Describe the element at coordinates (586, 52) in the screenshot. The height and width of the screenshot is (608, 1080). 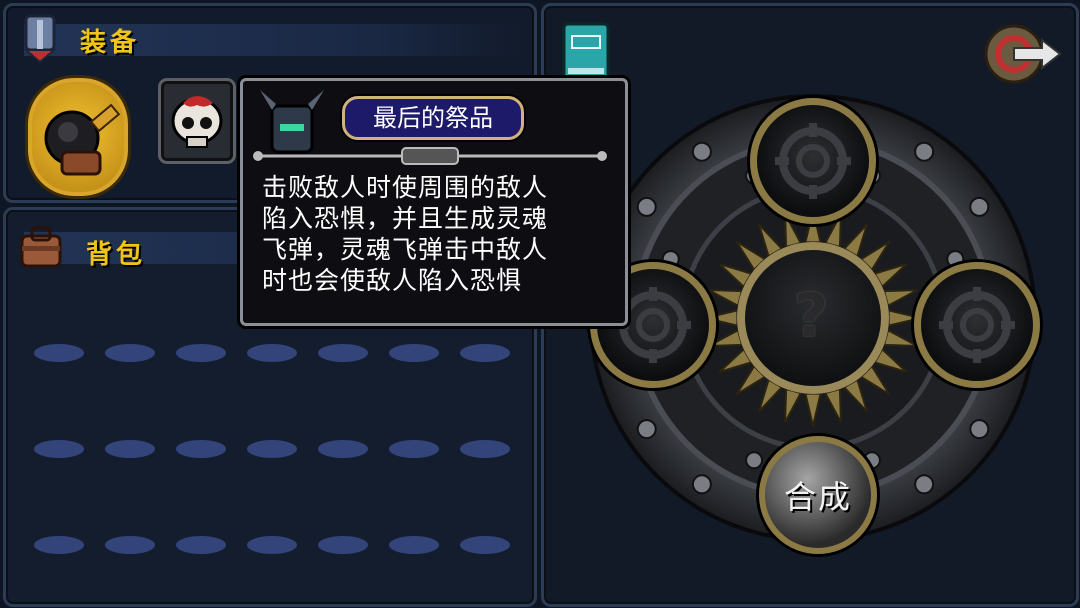
I see `book-icon` at that location.